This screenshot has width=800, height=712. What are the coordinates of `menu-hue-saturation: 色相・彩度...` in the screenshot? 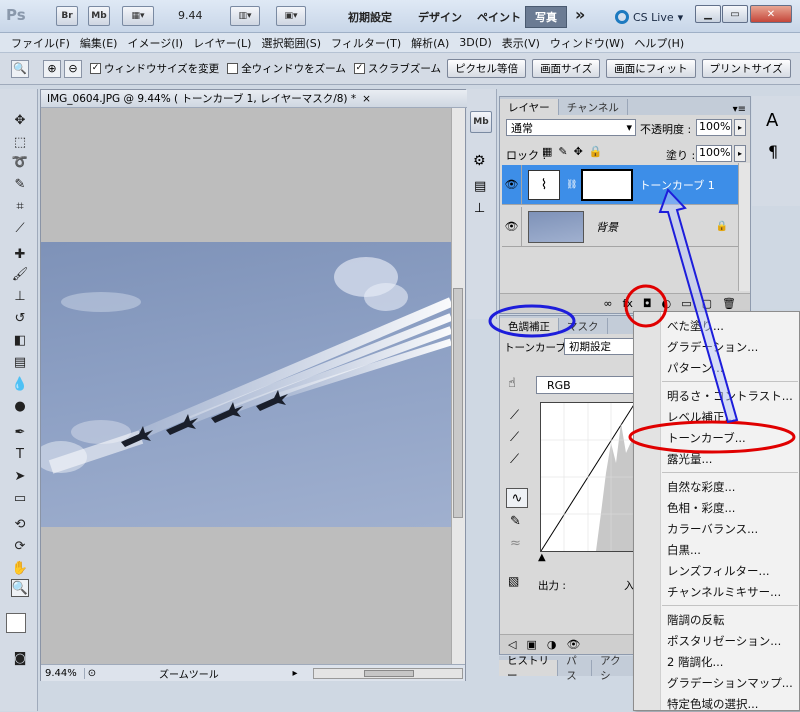 It's located at (701, 508).